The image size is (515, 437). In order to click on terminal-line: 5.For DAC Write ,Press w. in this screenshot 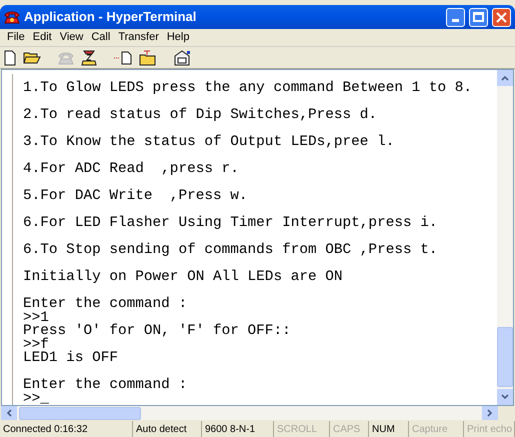, I will do `click(136, 197)`.